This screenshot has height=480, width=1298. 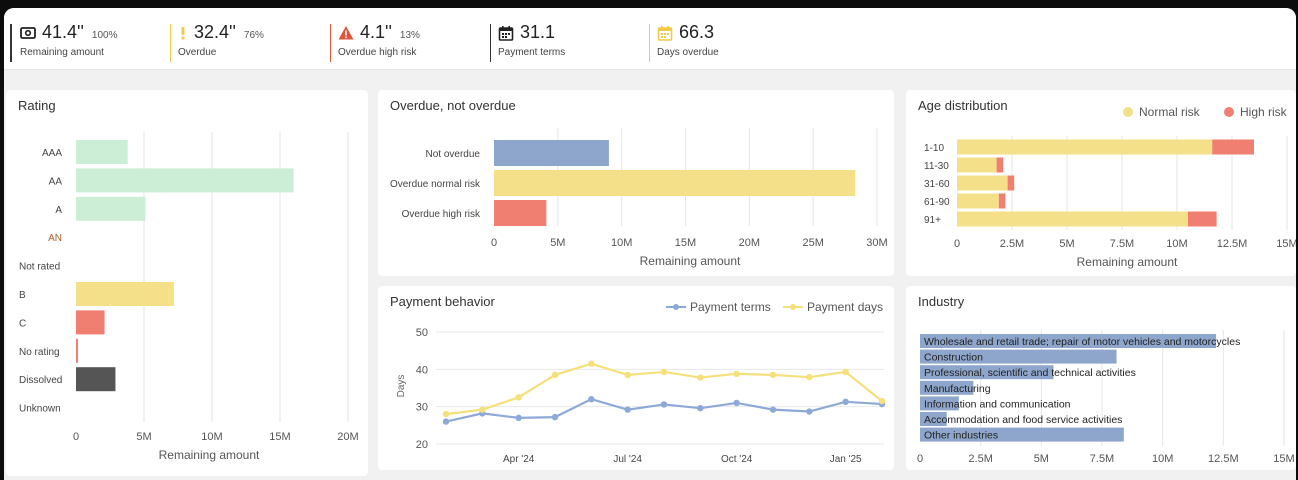 What do you see at coordinates (538, 32) in the screenshot?
I see `kpi-value: 31.1` at bounding box center [538, 32].